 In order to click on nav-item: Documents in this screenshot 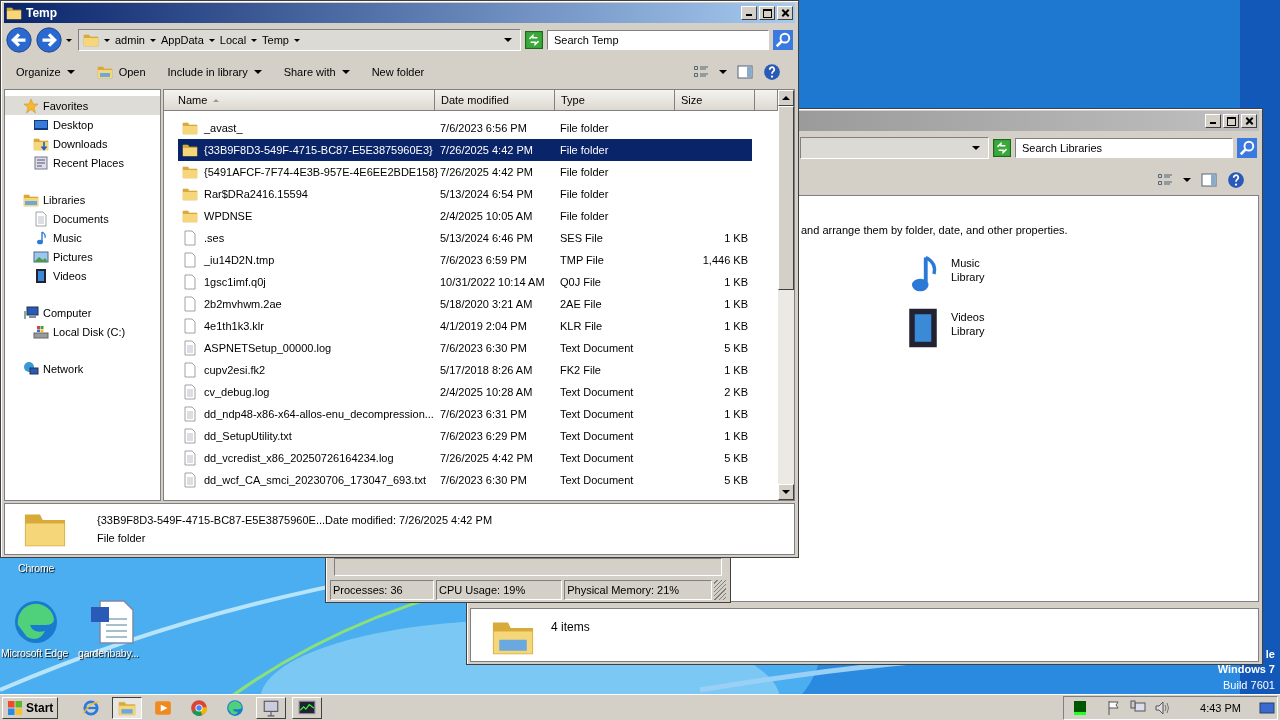, I will do `click(82, 218)`.